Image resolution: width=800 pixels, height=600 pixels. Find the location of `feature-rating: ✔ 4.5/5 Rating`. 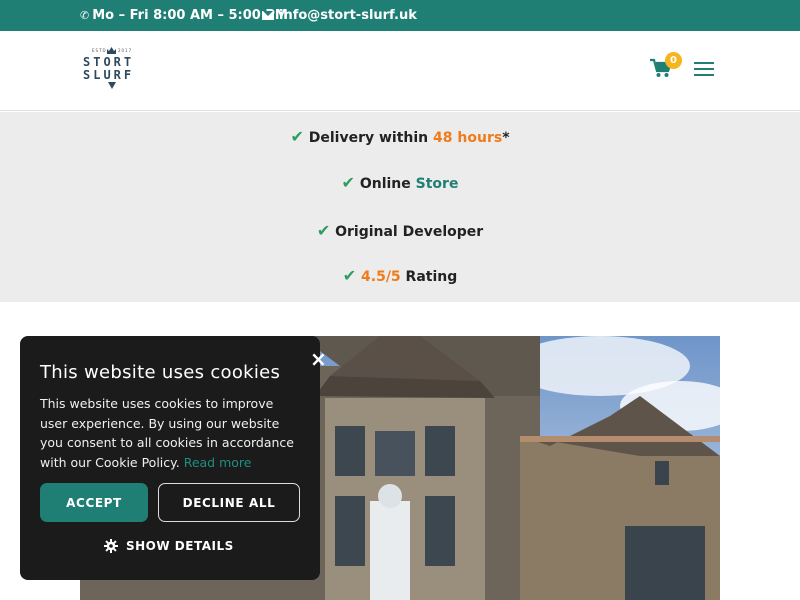

feature-rating: ✔ 4.5/5 Rating is located at coordinates (400, 275).